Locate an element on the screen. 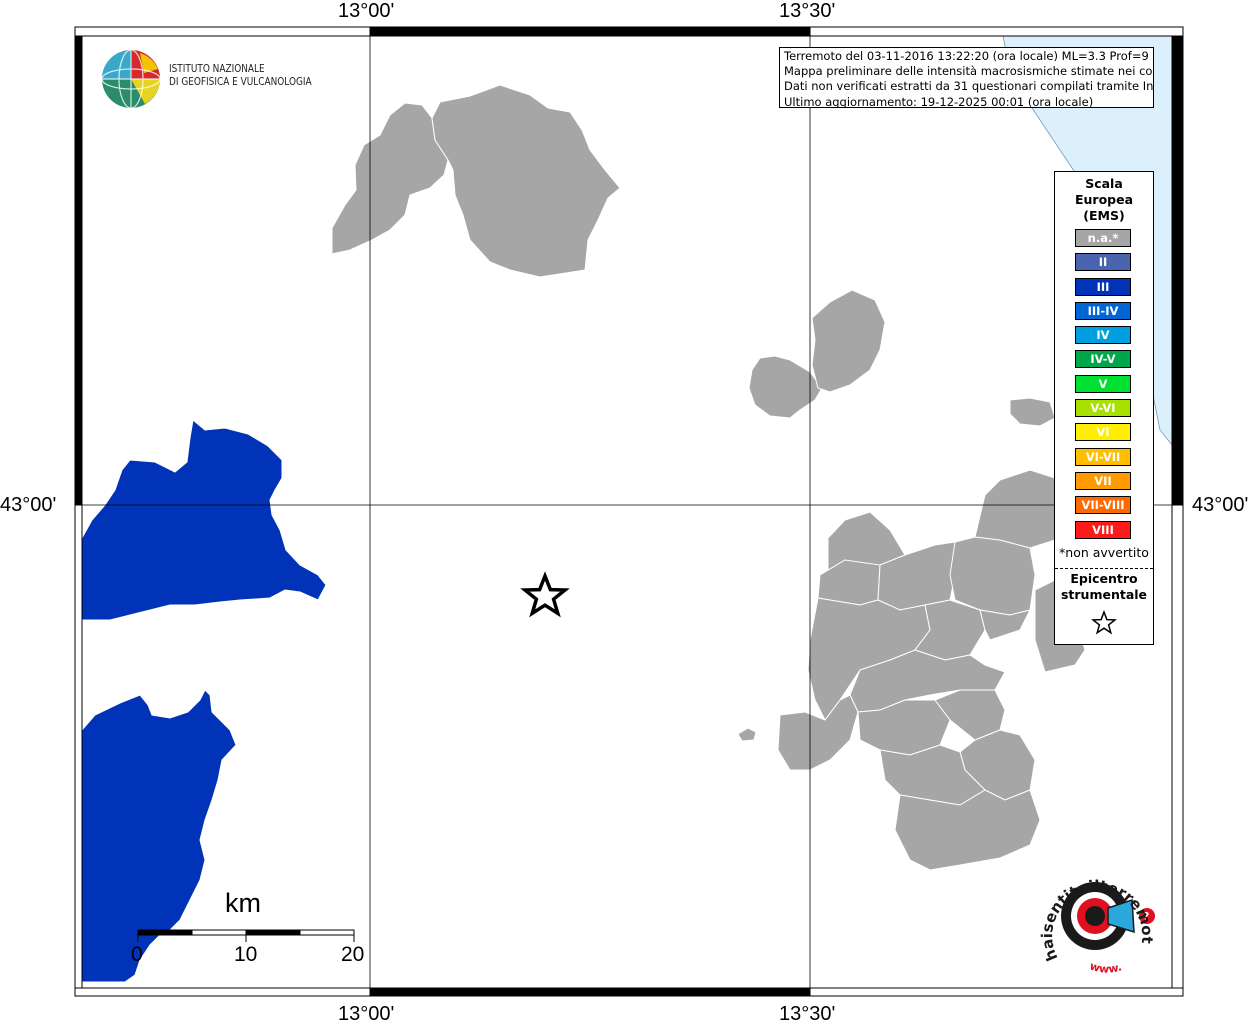 The image size is (1256, 1026). legend-divider is located at coordinates (1104, 568).